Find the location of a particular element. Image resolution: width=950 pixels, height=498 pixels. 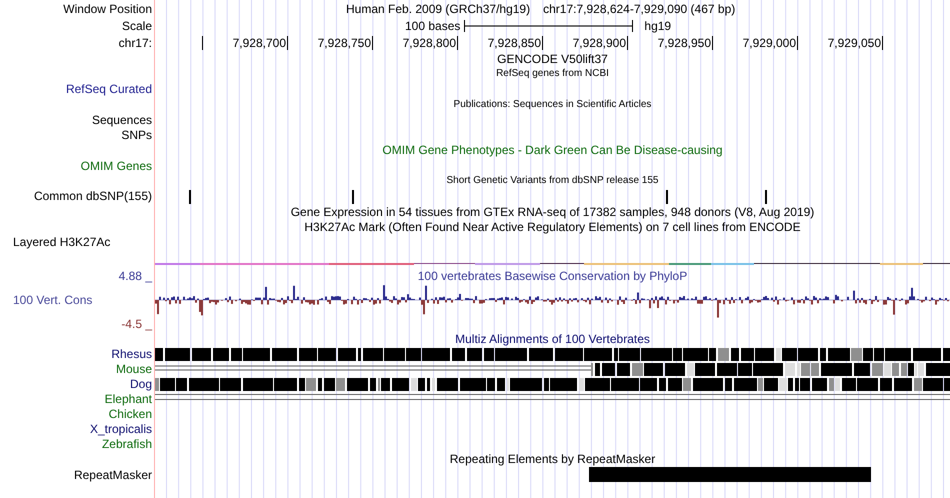

species-label: Elephant is located at coordinates (128, 399).